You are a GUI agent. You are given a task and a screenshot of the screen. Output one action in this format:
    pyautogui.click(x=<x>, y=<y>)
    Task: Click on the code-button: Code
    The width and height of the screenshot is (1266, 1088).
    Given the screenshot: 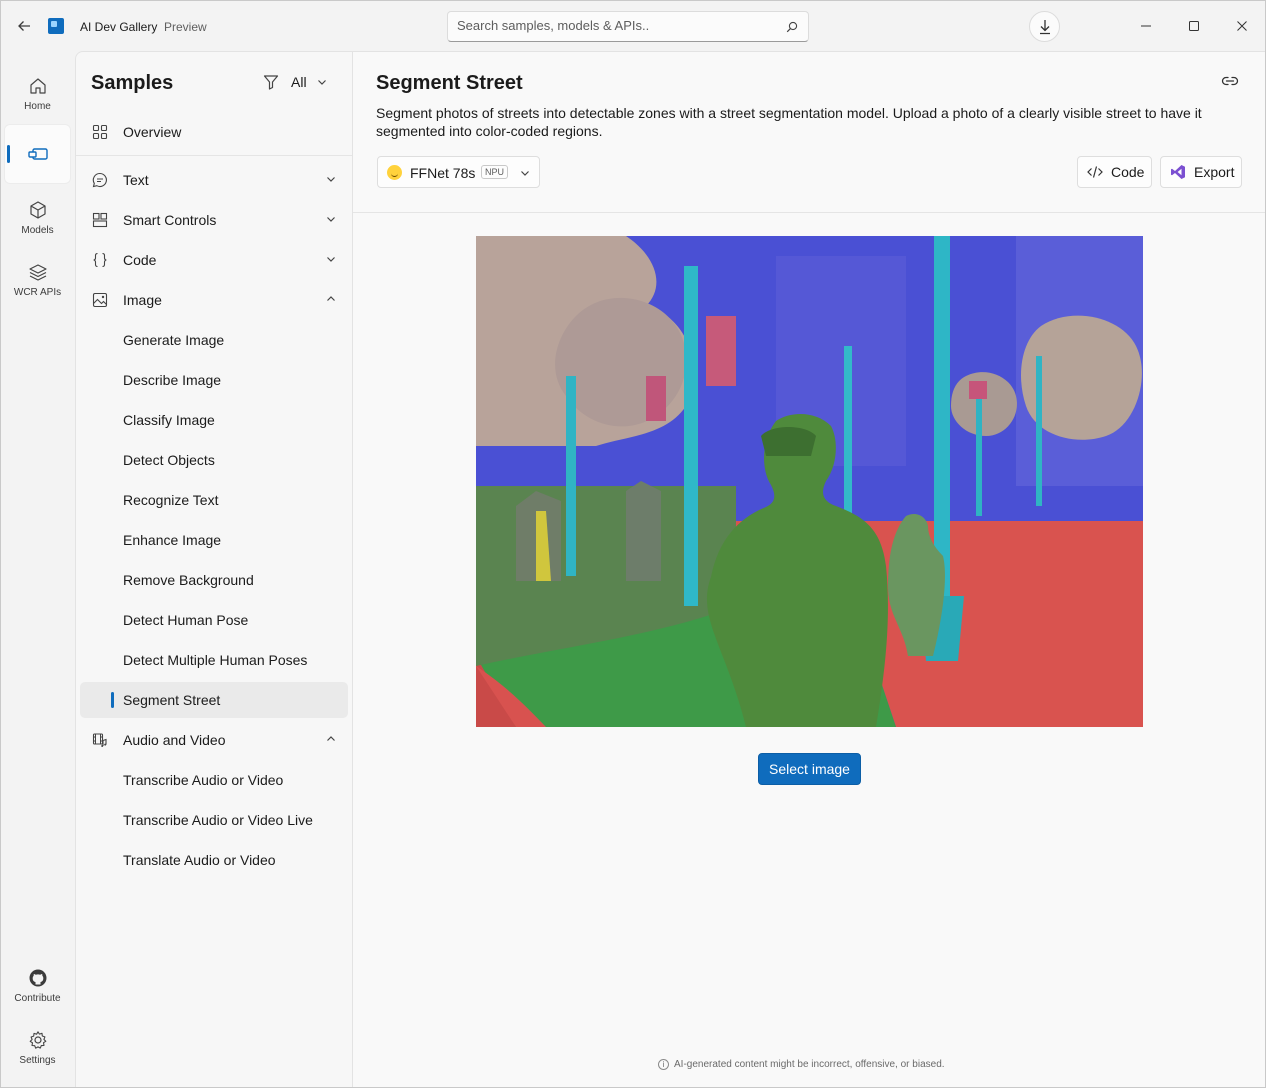 What is the action you would take?
    pyautogui.click(x=1114, y=172)
    